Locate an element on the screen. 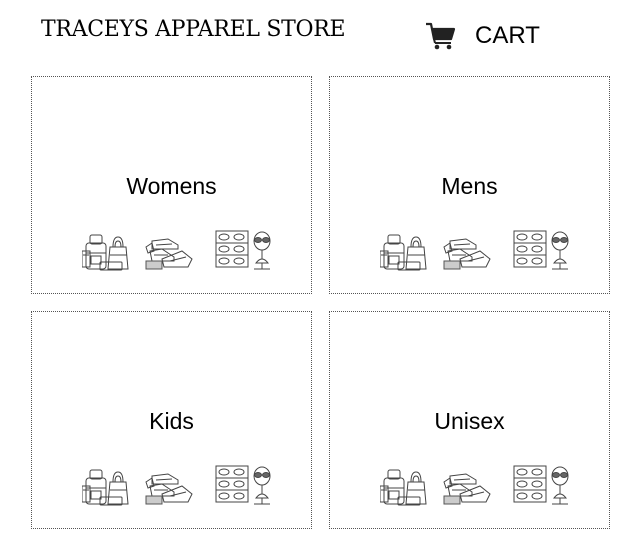 This screenshot has height=549, width=640. store-title: TRACEYS APPAREL STORE is located at coordinates (193, 29).